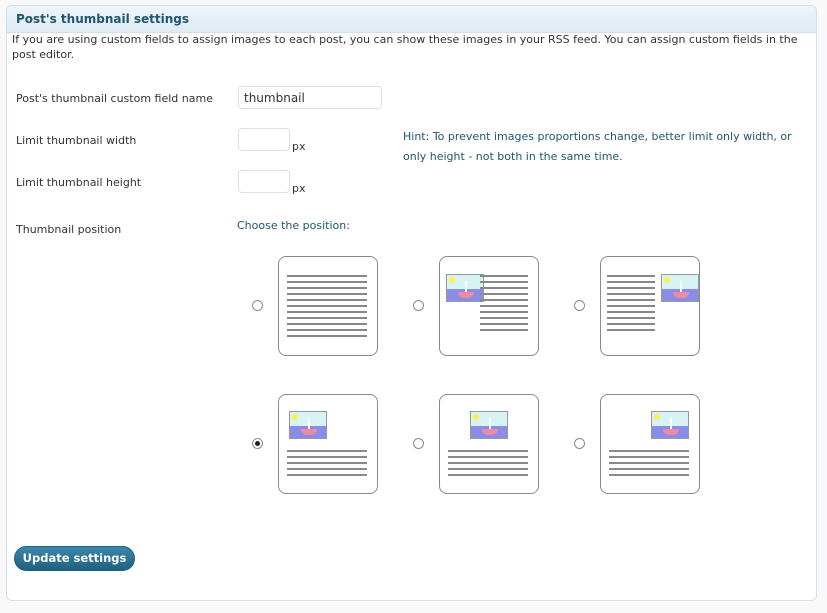 Image resolution: width=827 pixels, height=613 pixels. Describe the element at coordinates (79, 182) in the screenshot. I see `height-label: Limit thumbnail height` at that location.